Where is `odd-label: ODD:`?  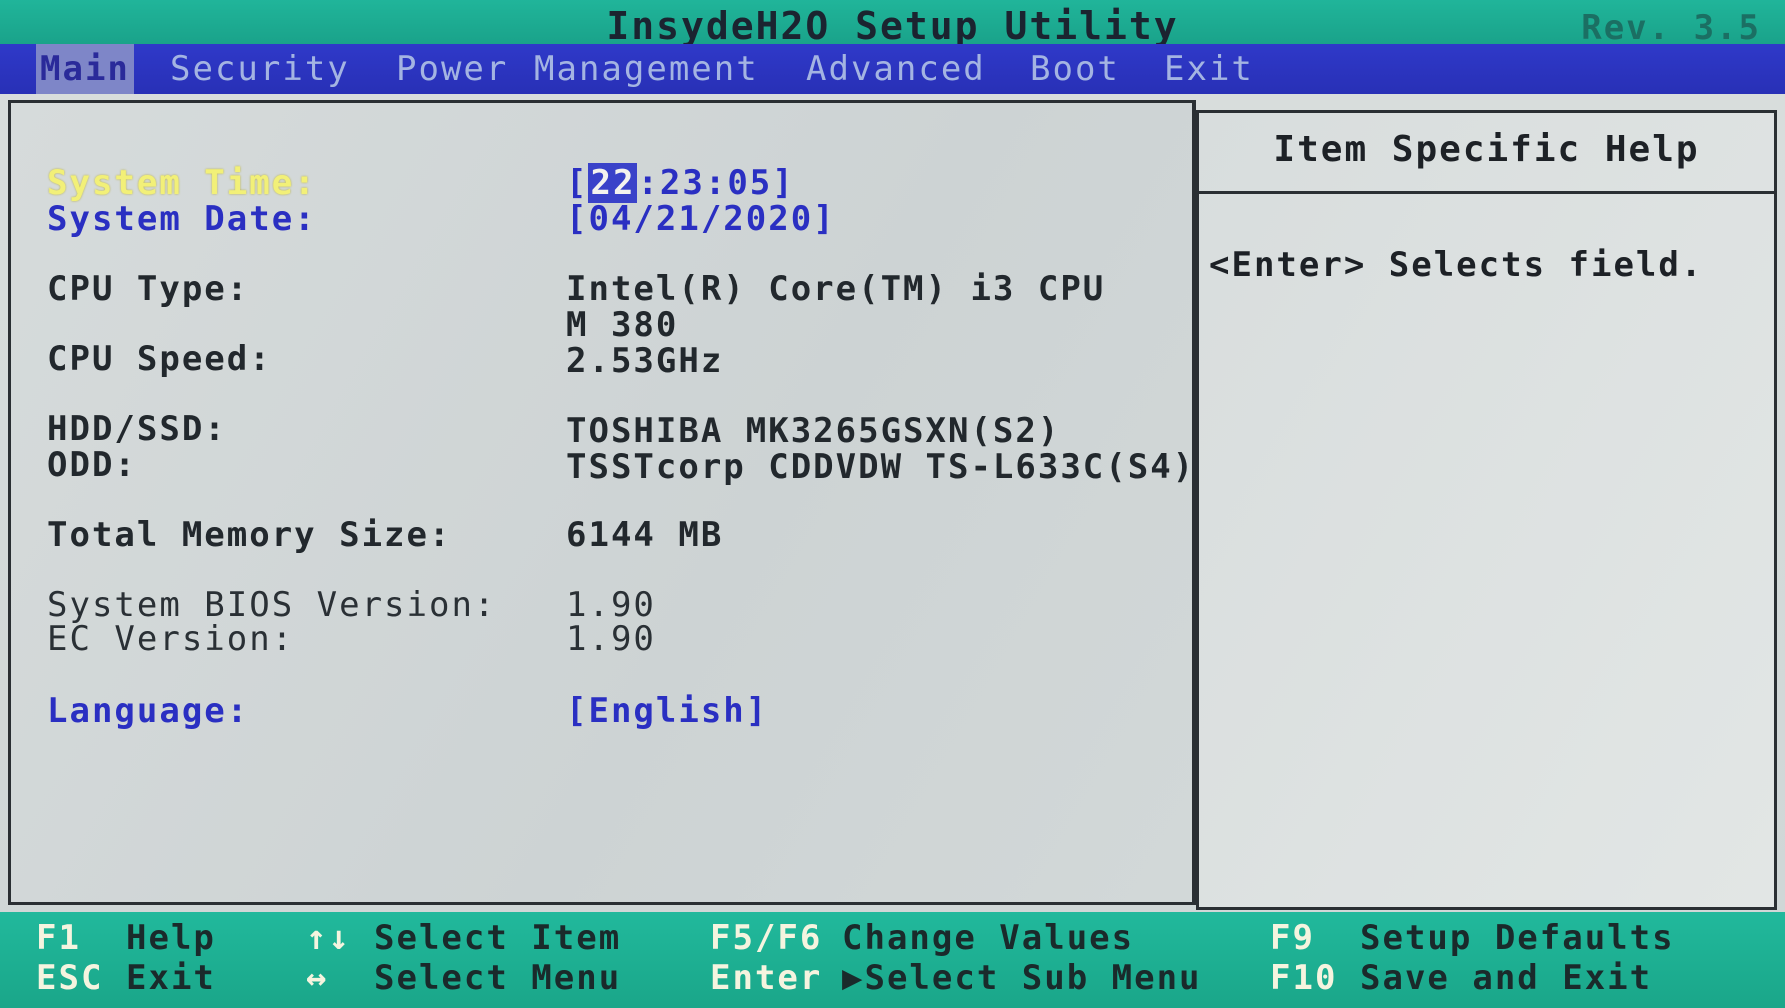 odd-label: ODD: is located at coordinates (92, 465).